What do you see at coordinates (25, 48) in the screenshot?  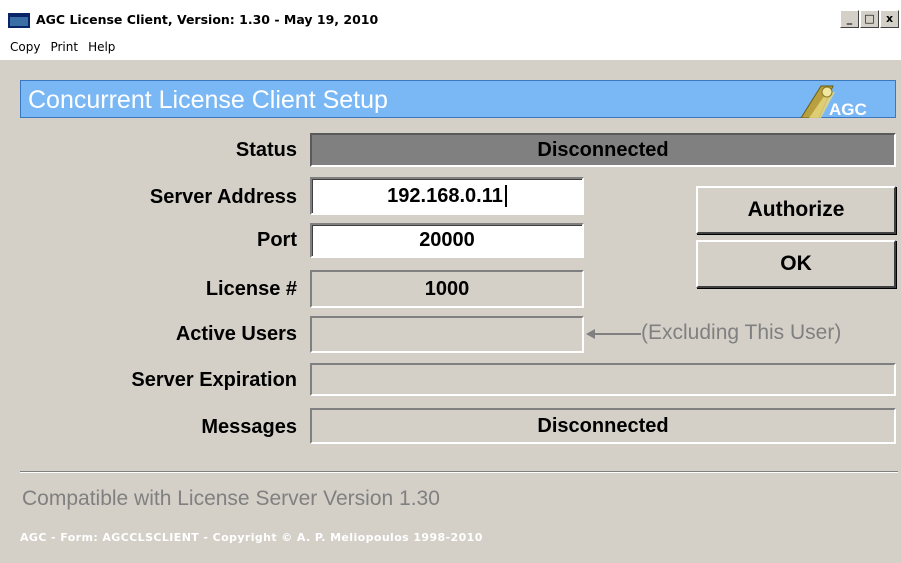 I see `menu-copy: Copy` at bounding box center [25, 48].